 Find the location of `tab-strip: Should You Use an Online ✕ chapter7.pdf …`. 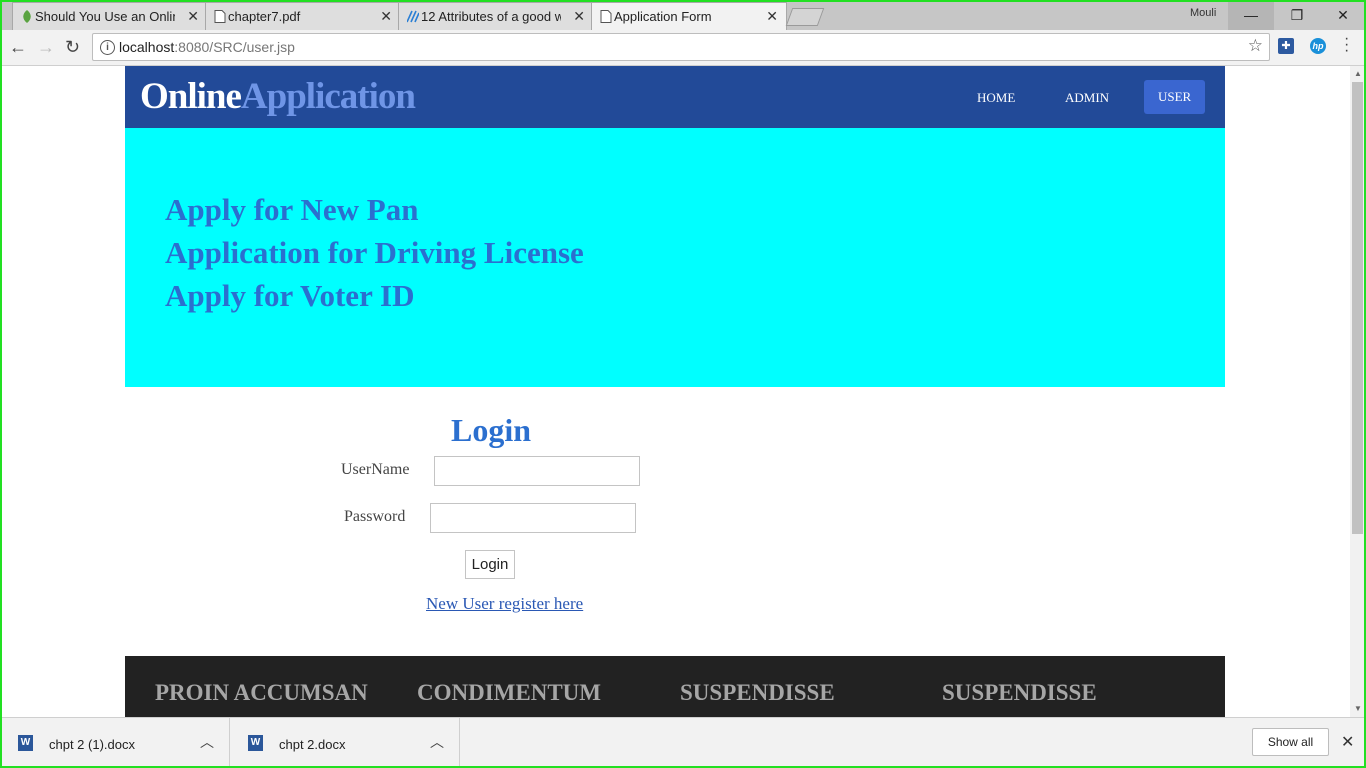

tab-strip: Should You Use an Online ✕ chapter7.pdf … is located at coordinates (683, 15).